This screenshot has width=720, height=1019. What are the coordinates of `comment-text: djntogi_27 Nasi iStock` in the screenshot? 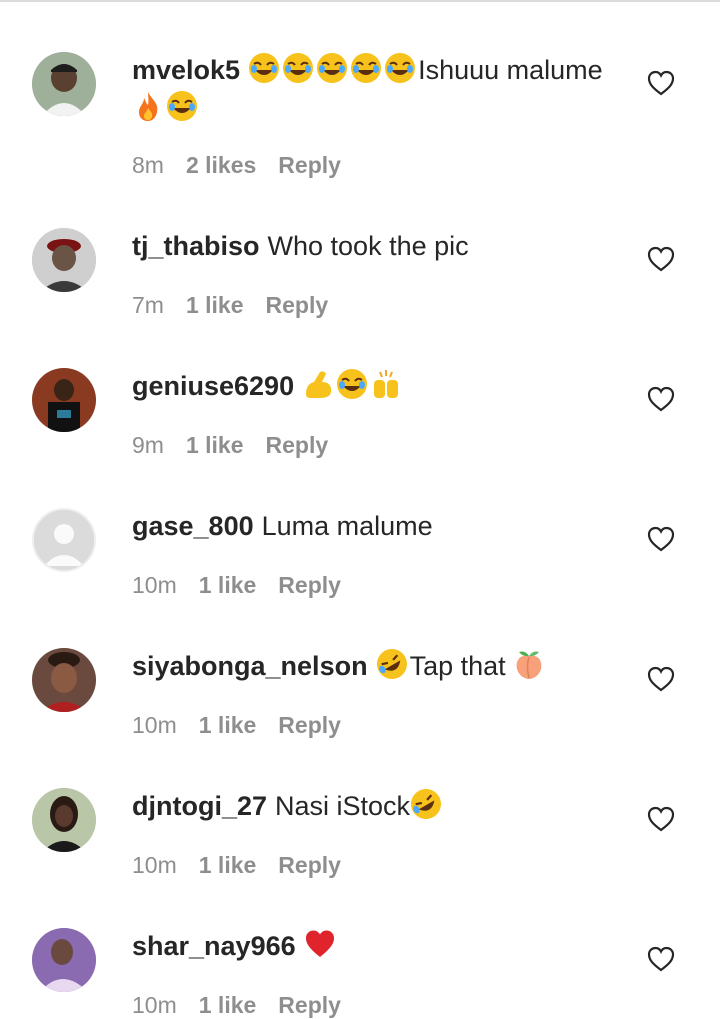 It's located at (376, 806).